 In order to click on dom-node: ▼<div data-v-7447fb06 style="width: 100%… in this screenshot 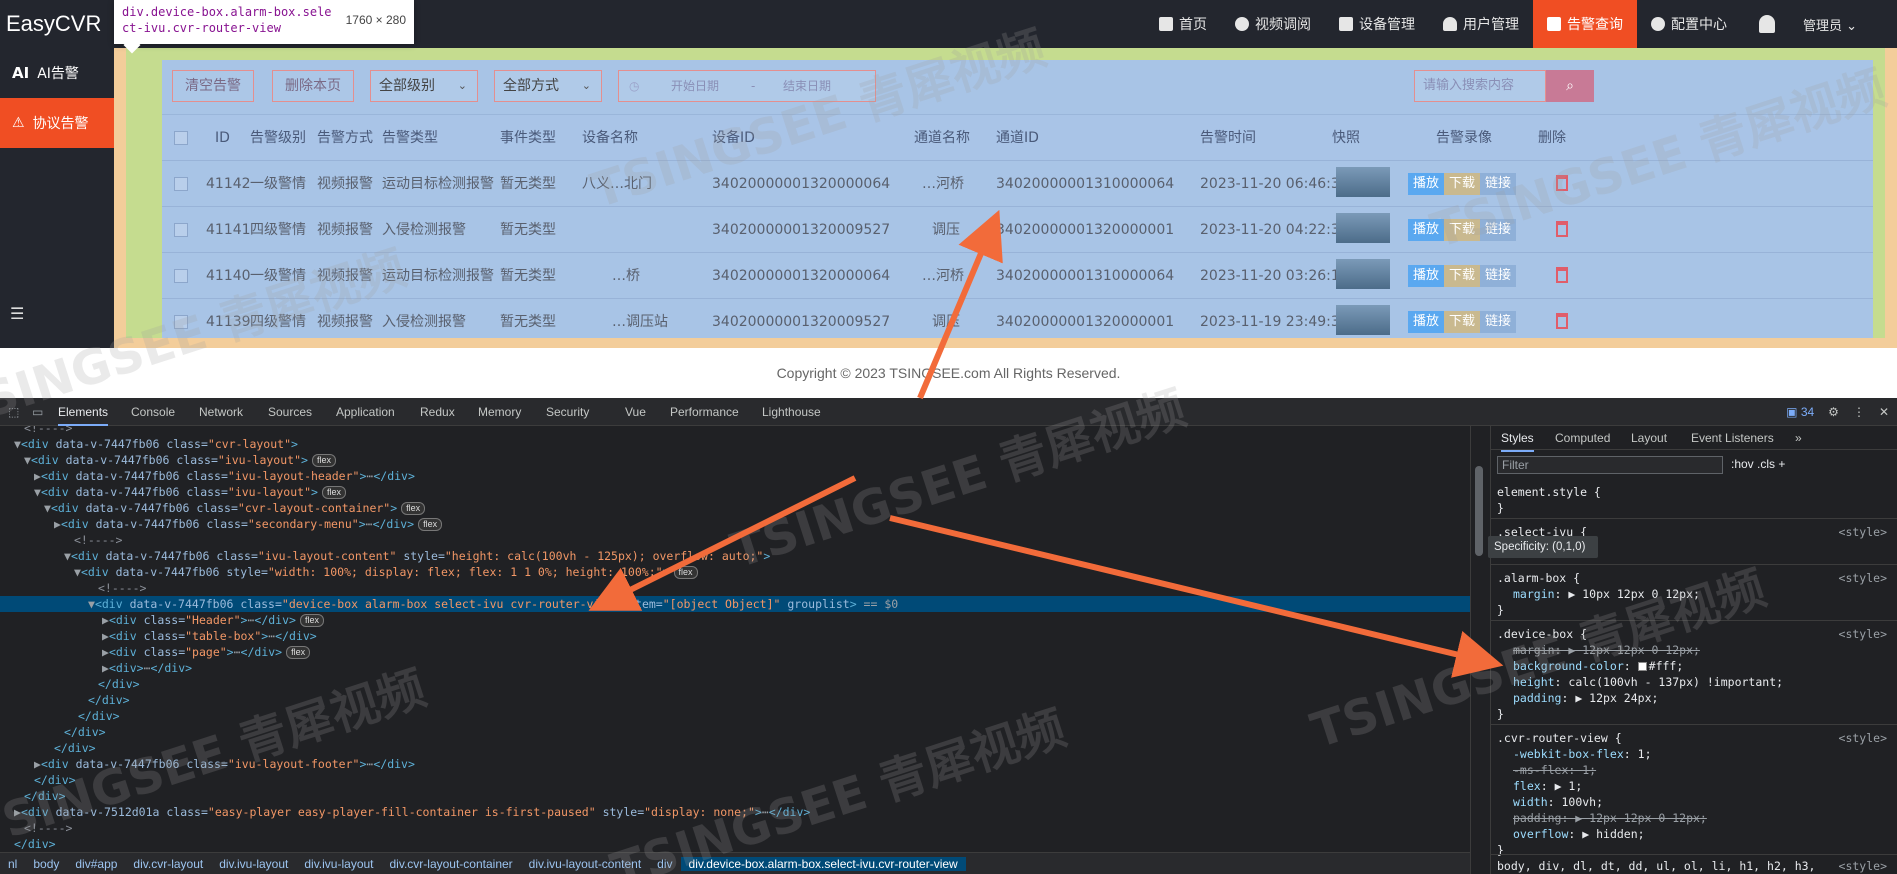, I will do `click(735, 572)`.